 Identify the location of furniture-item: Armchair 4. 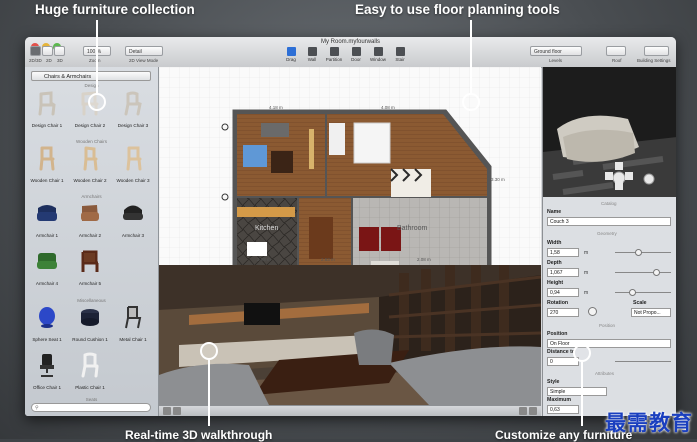
(47, 267).